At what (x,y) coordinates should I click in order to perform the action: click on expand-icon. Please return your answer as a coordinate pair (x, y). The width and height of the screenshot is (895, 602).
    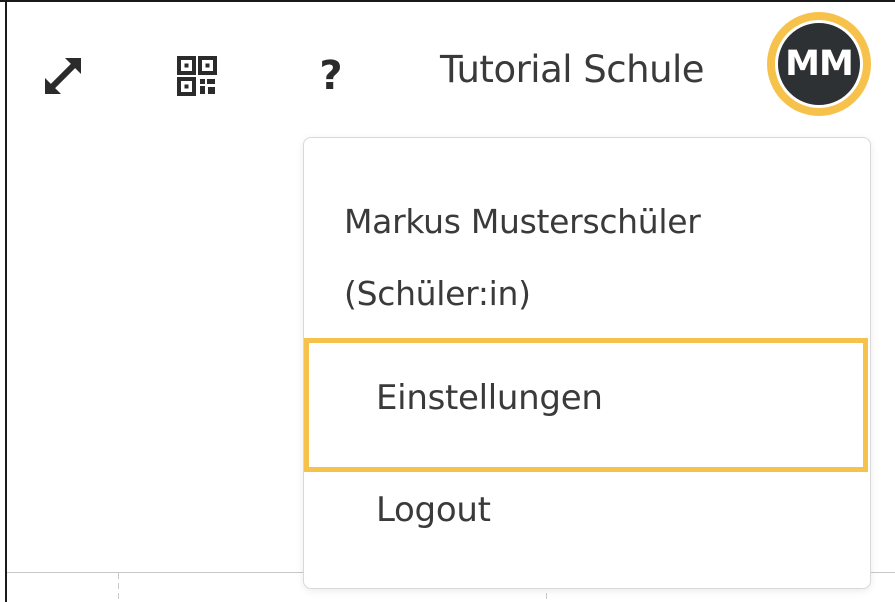
    Looking at the image, I should click on (63, 76).